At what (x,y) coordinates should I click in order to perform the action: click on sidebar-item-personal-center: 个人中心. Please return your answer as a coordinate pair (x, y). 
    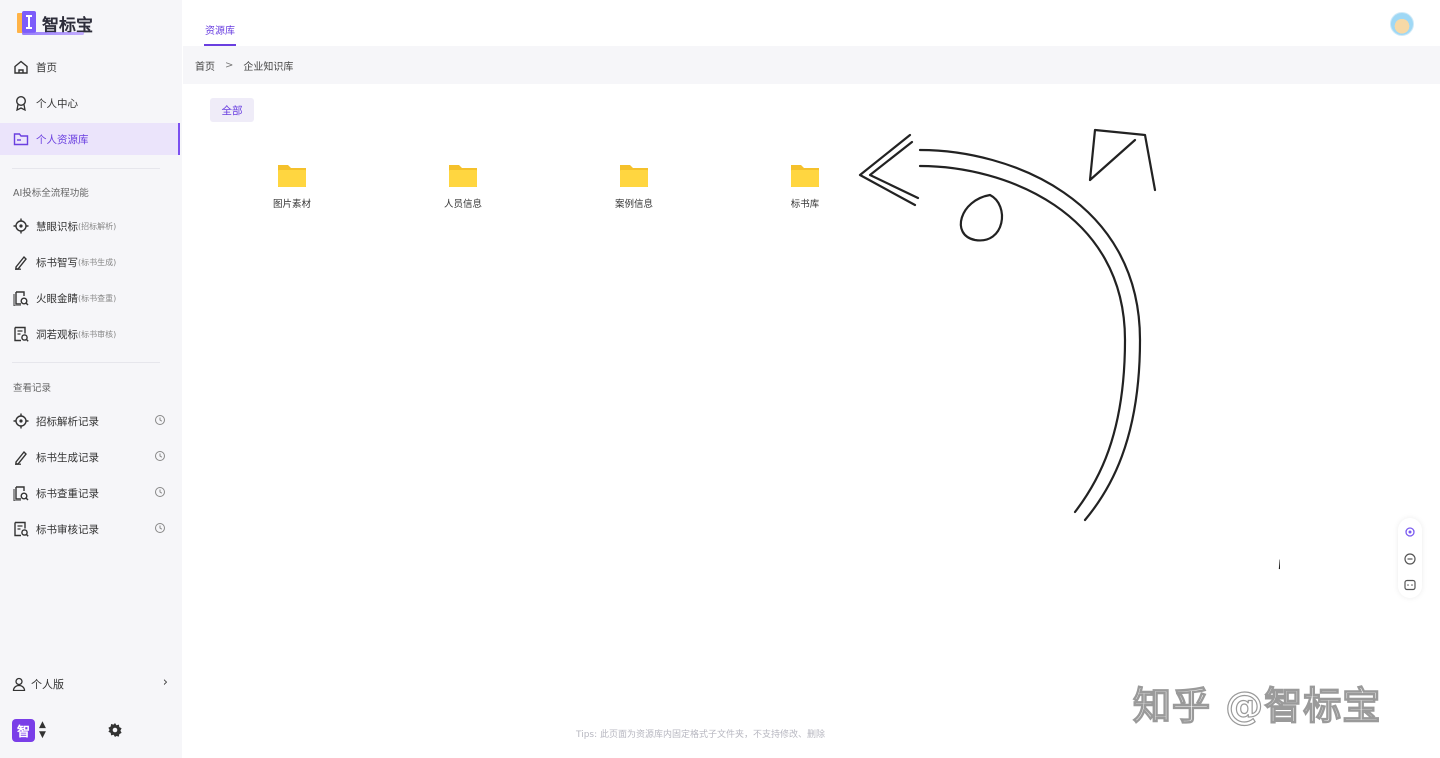
    Looking at the image, I should click on (90, 103).